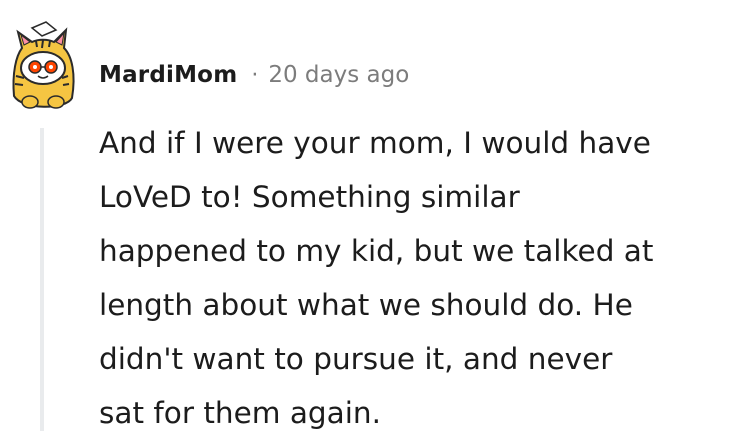 This screenshot has width=749, height=440. What do you see at coordinates (43, 65) in the screenshot?
I see `snoo-tiger-avatar-icon` at bounding box center [43, 65].